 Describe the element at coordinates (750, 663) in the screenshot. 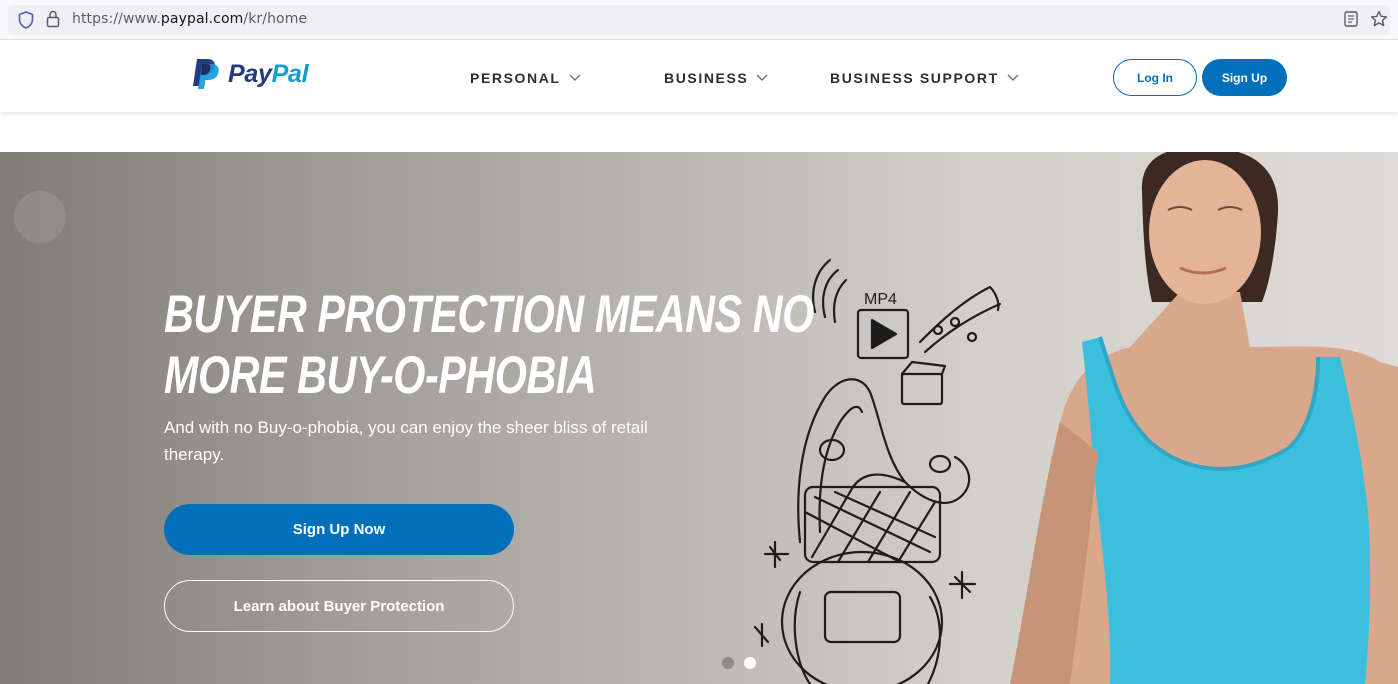

I see `carousel-dot-2-active` at that location.